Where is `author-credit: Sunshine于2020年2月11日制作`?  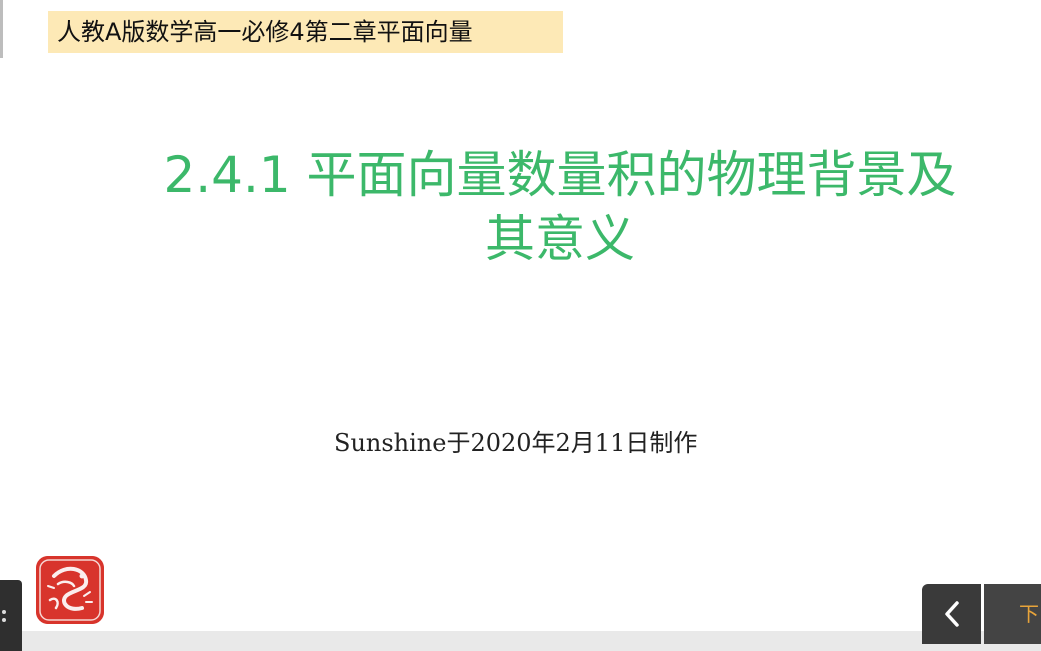 author-credit: Sunshine于2020年2月11日制作 is located at coordinates (516, 443).